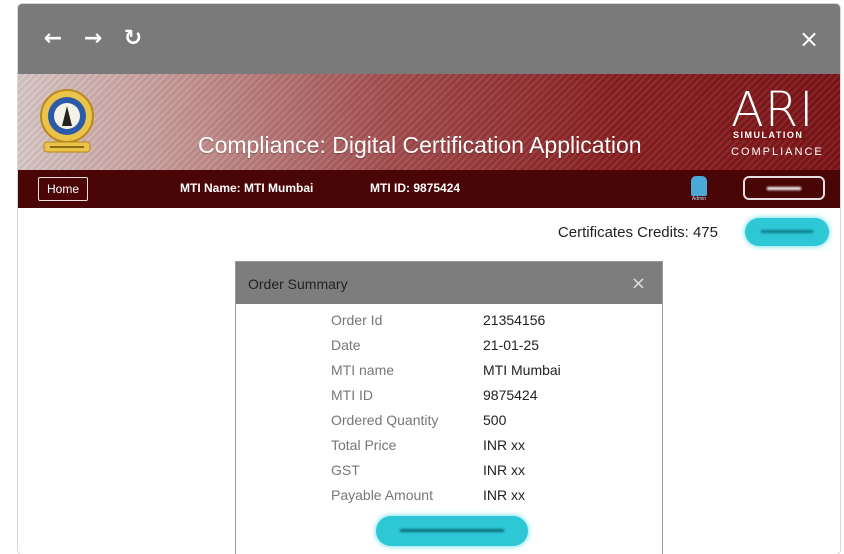 This screenshot has width=844, height=554. Describe the element at coordinates (357, 320) in the screenshot. I see `order-id-label: Order Id` at that location.